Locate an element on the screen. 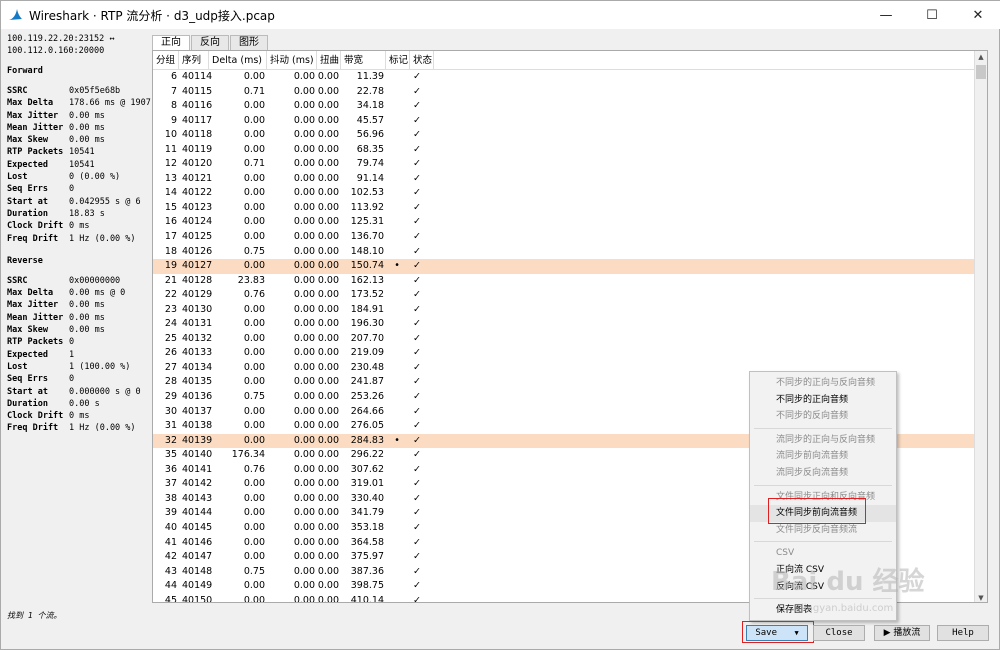 The image size is (1000, 650). cell-sequence: 40114 is located at coordinates (197, 76).